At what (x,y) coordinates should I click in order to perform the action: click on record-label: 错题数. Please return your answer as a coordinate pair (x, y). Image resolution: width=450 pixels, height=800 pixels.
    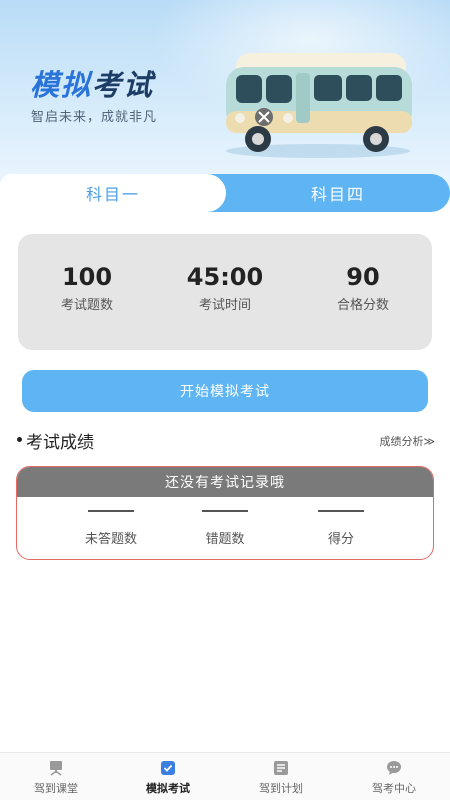
    Looking at the image, I should click on (225, 539).